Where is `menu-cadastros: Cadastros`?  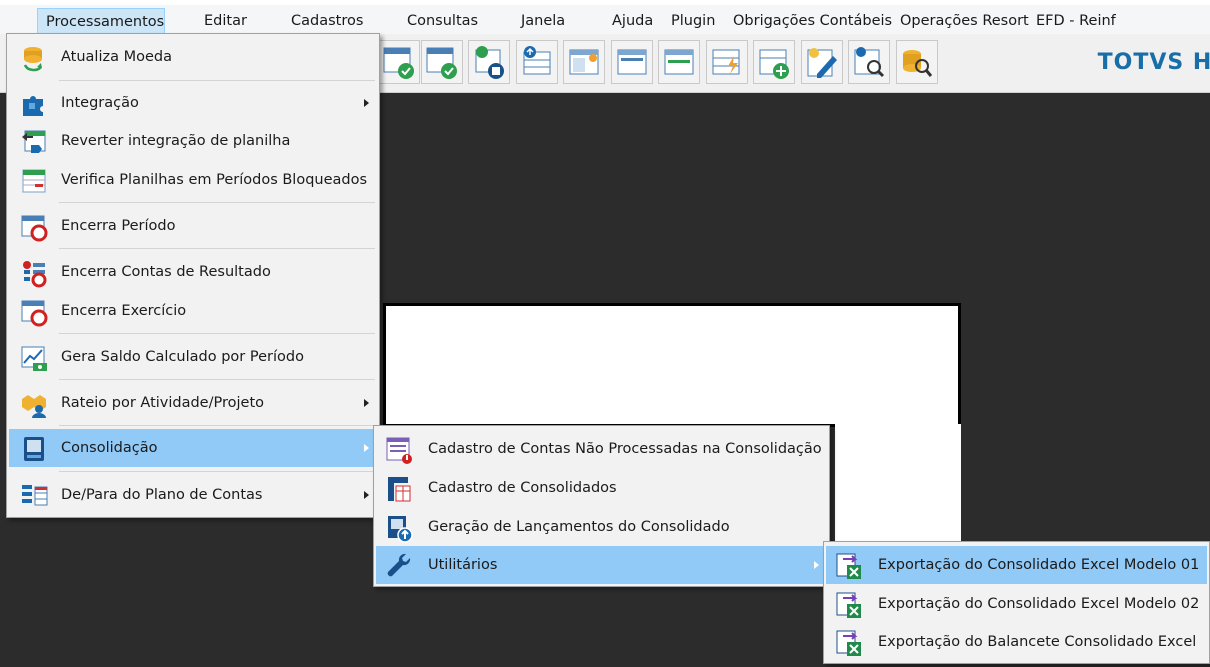 menu-cadastros: Cadastros is located at coordinates (327, 21).